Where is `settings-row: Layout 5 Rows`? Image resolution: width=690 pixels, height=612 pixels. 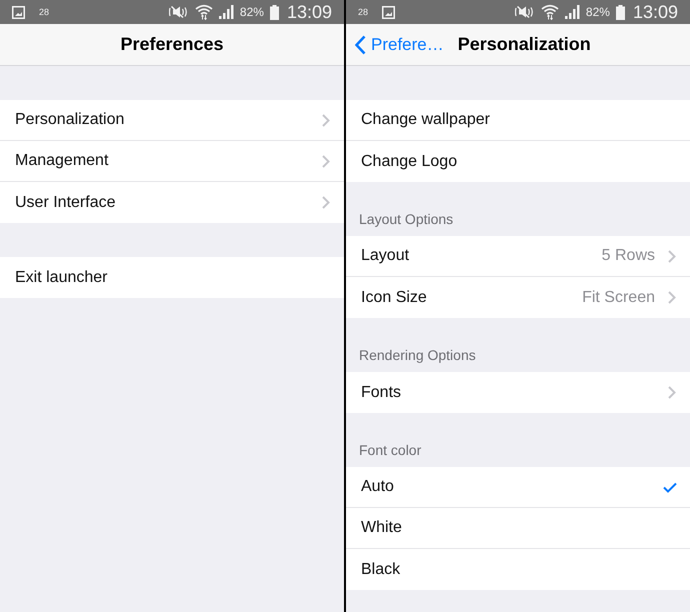
settings-row: Layout 5 Rows is located at coordinates (518, 256).